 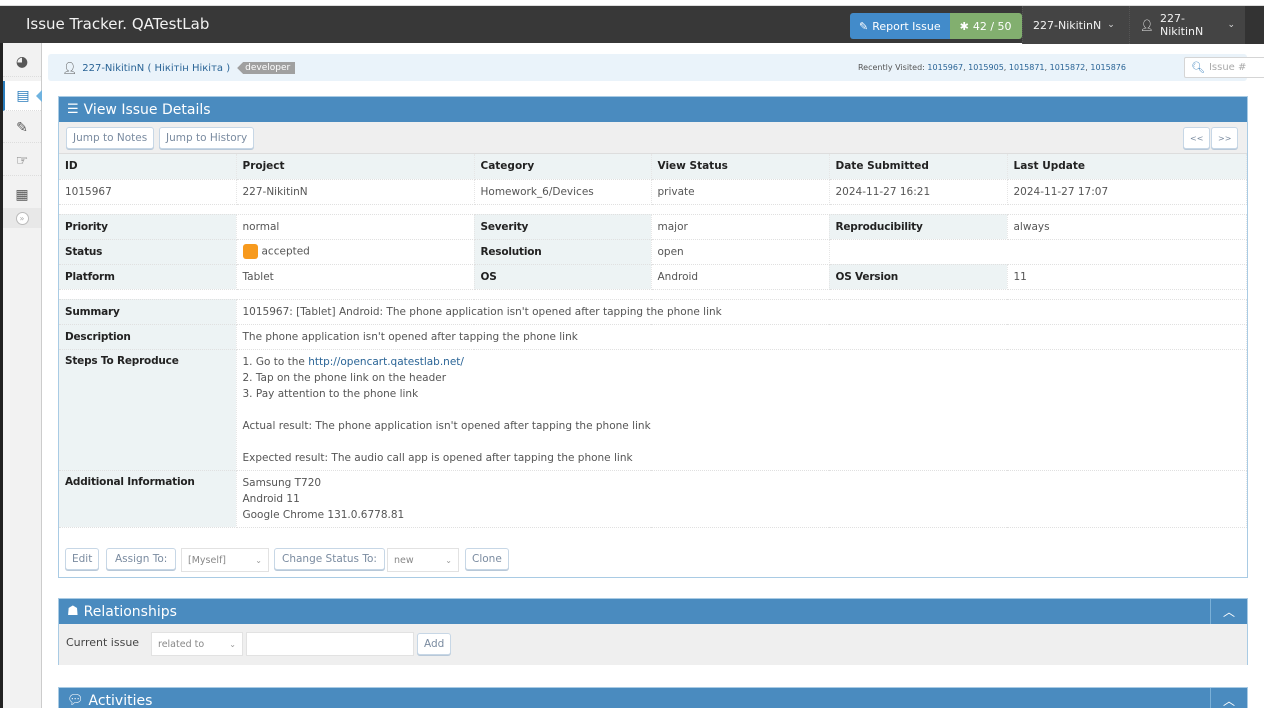 I want to click on sidebar-item-dashboard: ◕, so click(x=22, y=62).